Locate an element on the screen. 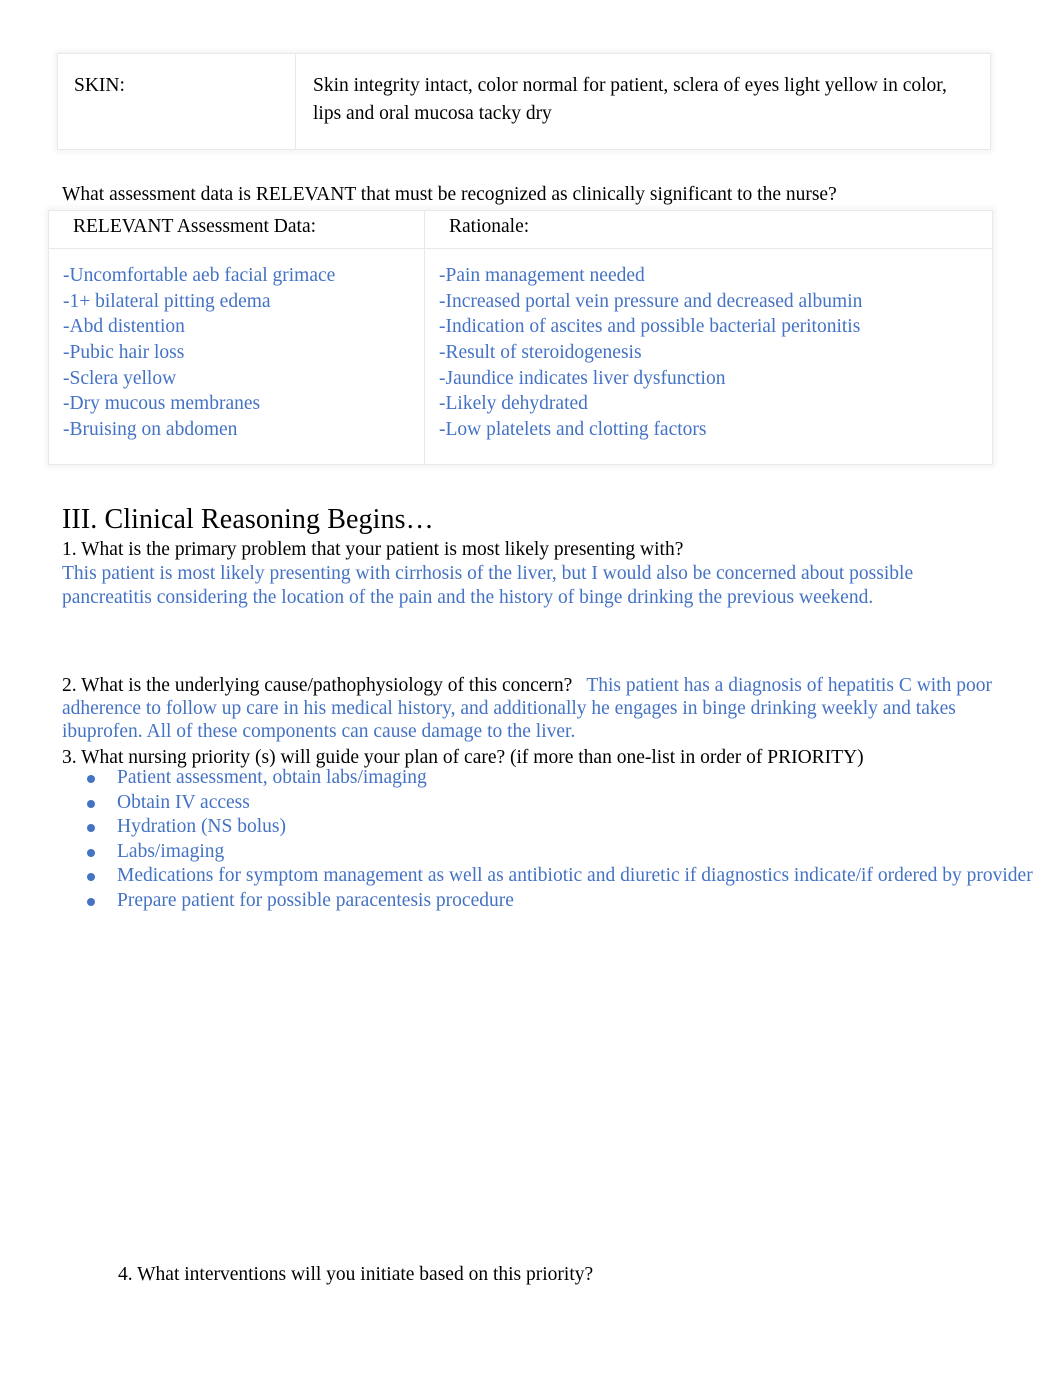  list-item: -Pain management needed is located at coordinates (542, 275).